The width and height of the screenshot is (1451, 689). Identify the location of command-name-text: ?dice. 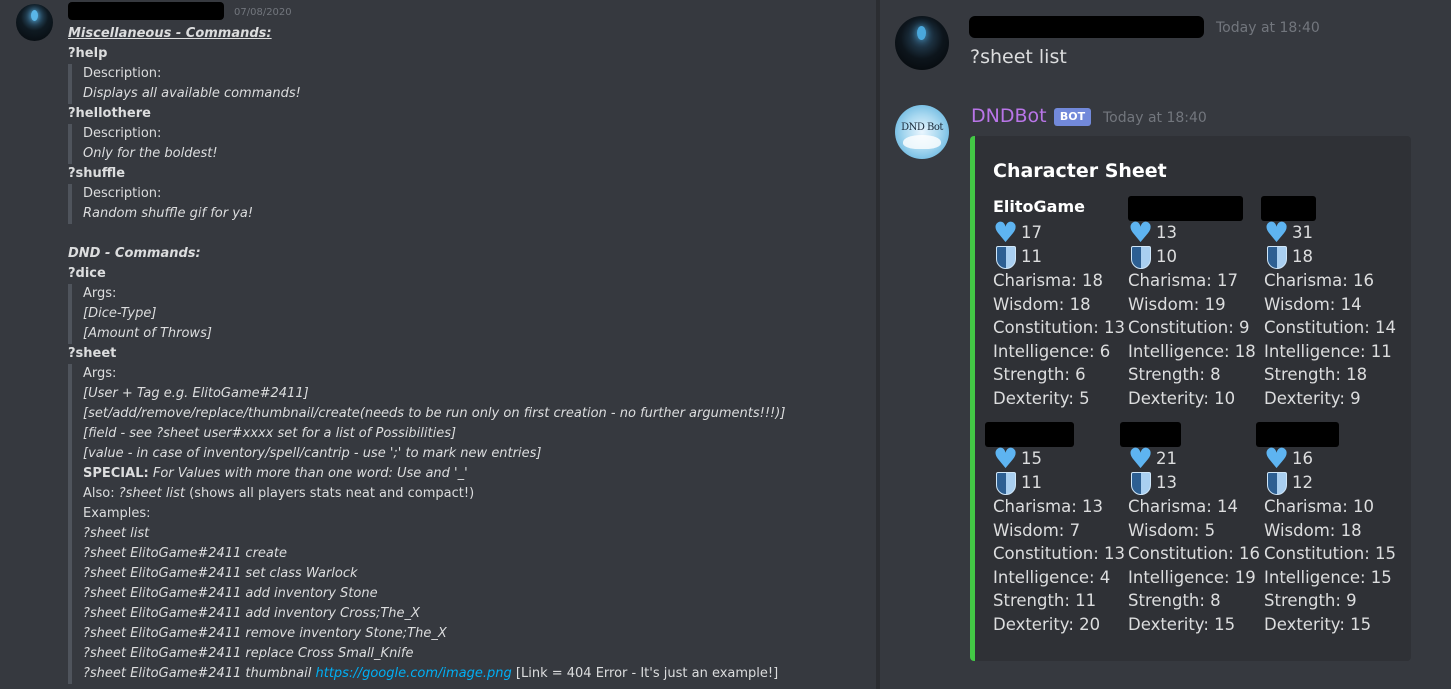
(87, 273).